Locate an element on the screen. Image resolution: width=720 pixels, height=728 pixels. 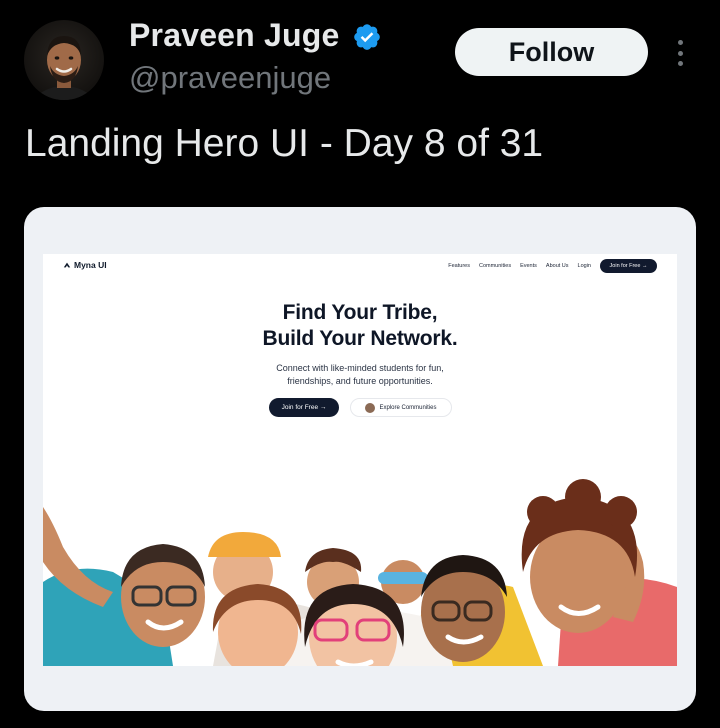
preview-explore-label: Explore Communities is located at coordinates (408, 407).